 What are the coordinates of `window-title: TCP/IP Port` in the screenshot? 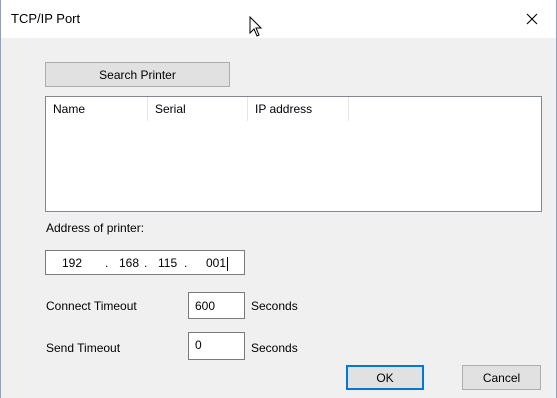 It's located at (46, 18).